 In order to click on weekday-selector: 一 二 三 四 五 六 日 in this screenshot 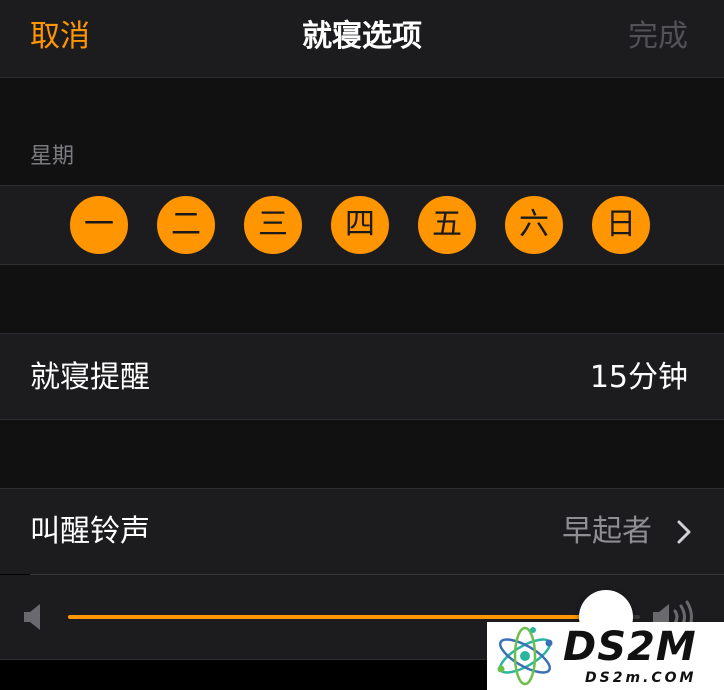, I will do `click(362, 225)`.